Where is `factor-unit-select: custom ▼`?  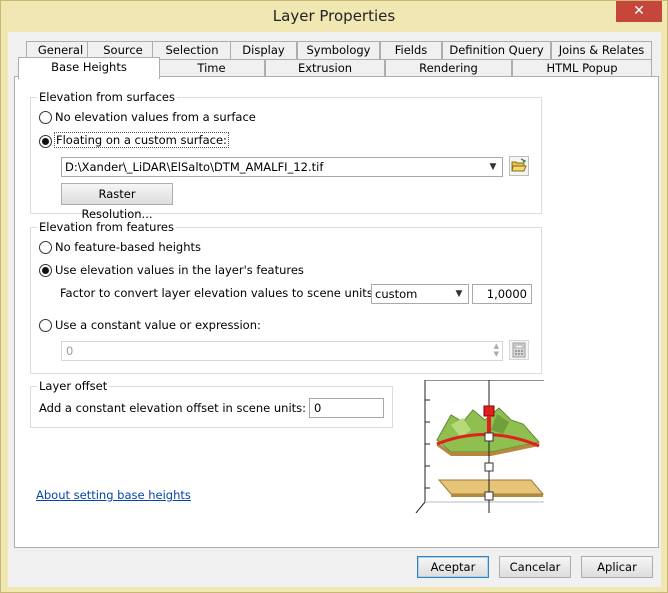
factor-unit-select: custom ▼ is located at coordinates (420, 294).